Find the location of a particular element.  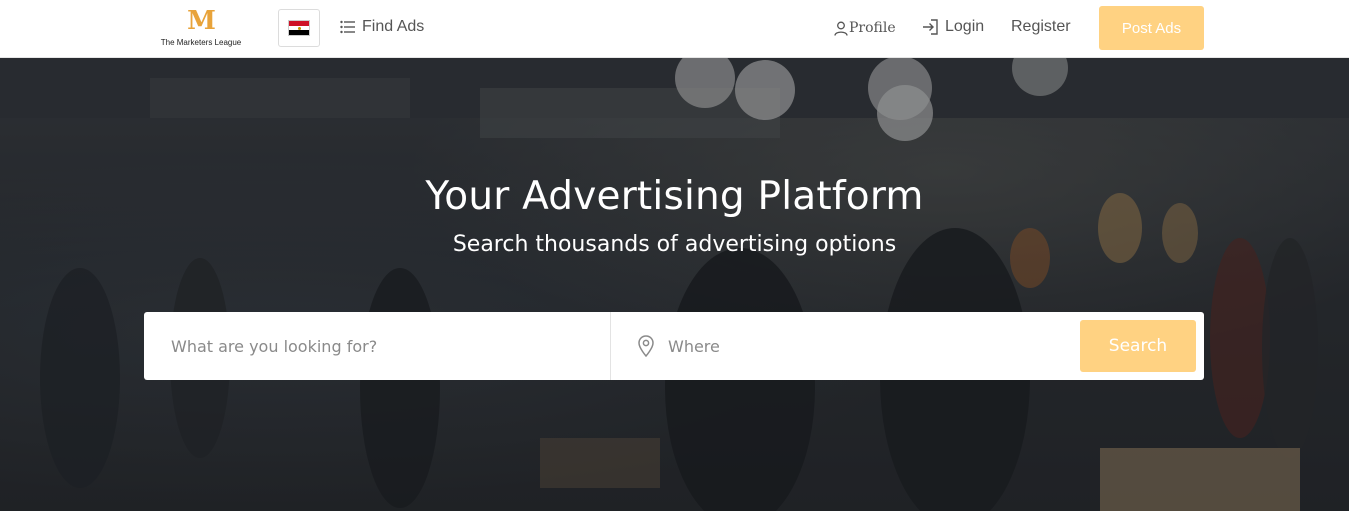

location-field is located at coordinates (845, 346).